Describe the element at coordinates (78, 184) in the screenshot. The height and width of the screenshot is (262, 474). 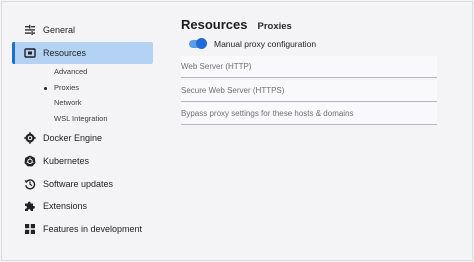
I see `sidebar-item-label: Software updates` at that location.